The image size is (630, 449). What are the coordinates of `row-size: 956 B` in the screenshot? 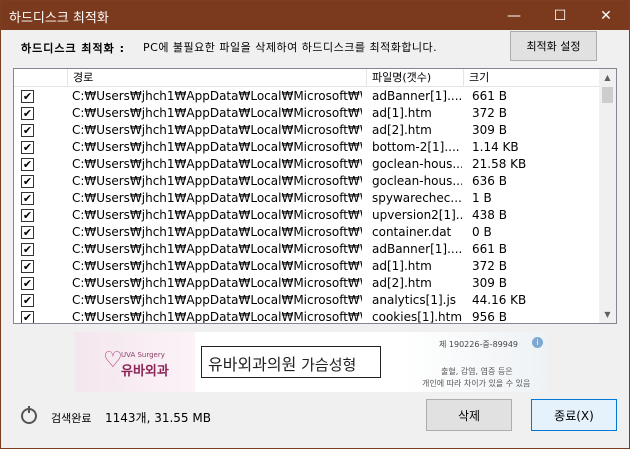 It's located at (489, 317).